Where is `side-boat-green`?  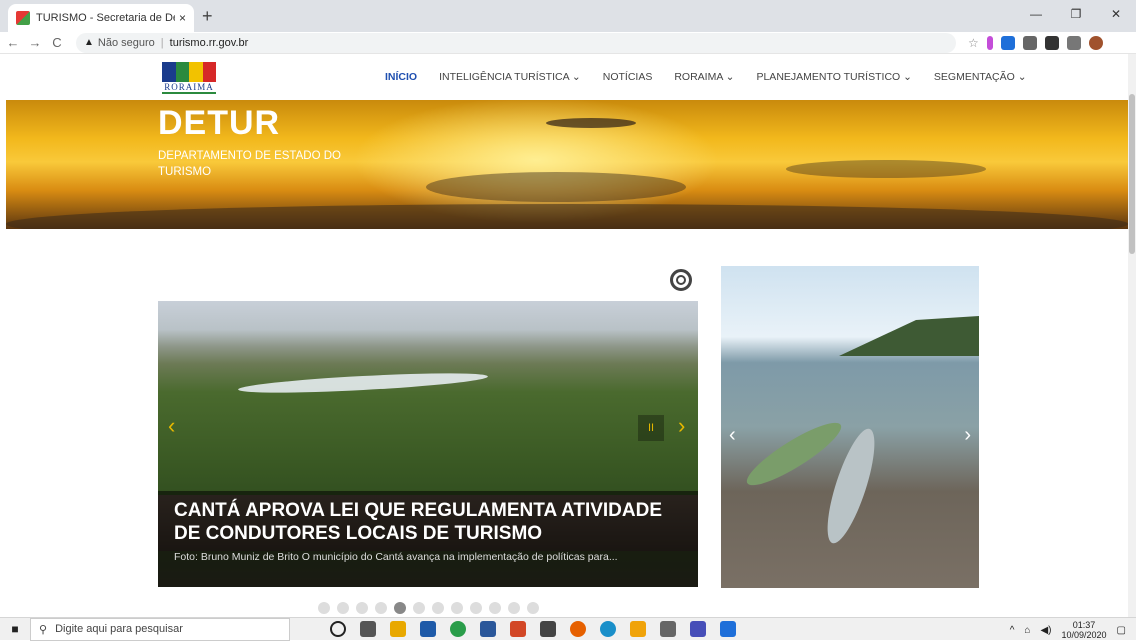
side-boat-green is located at coordinates (794, 454).